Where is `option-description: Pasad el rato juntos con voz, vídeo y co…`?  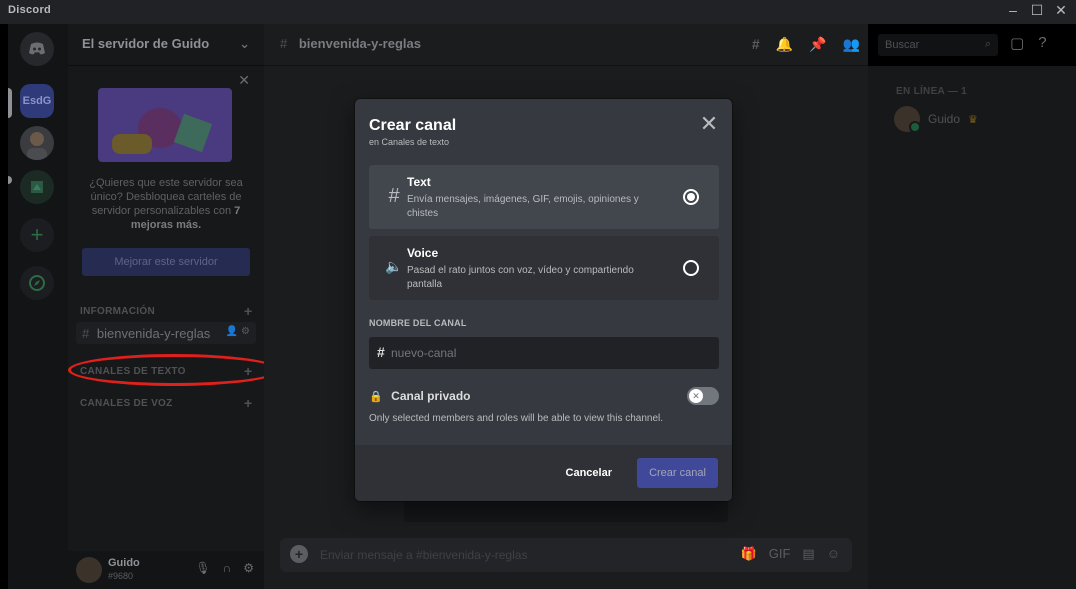 option-description: Pasad el rato juntos con voz, vídeo y co… is located at coordinates (520, 277).